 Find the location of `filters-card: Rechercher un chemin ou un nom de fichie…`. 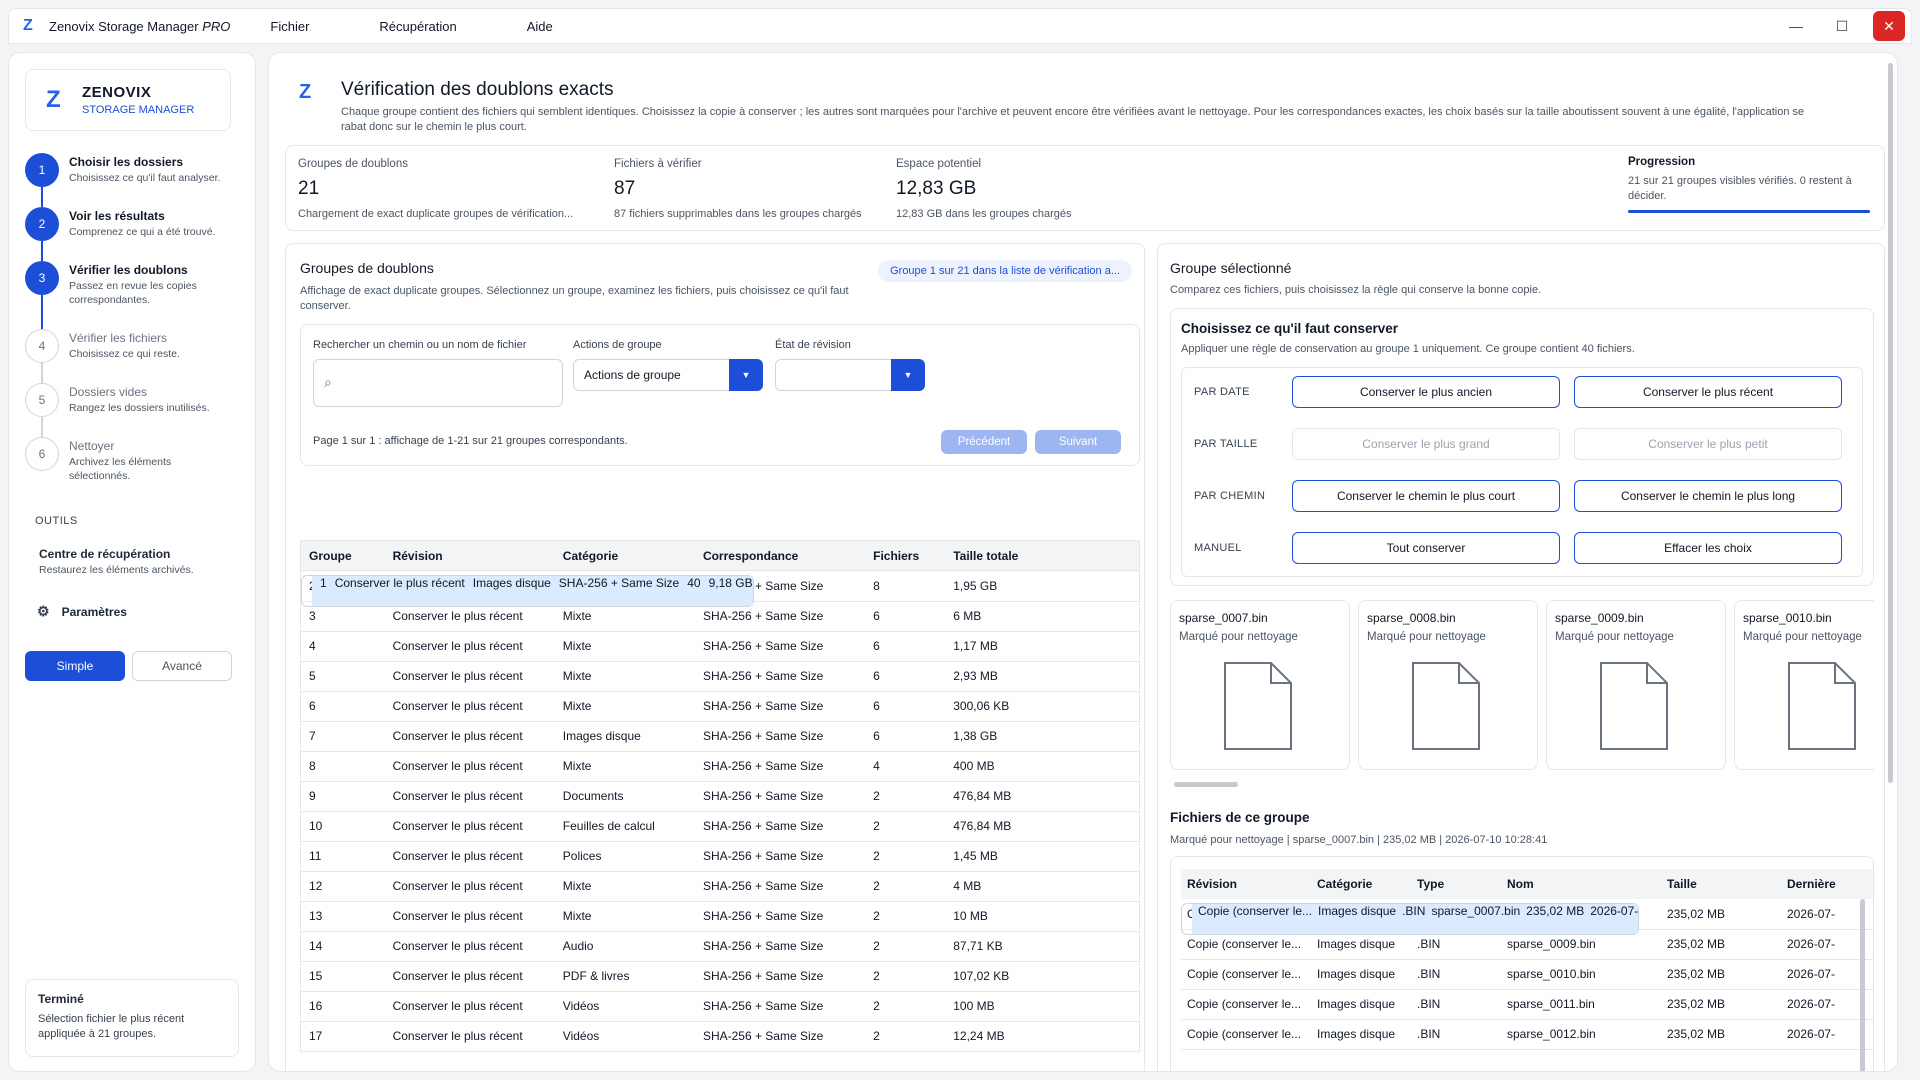

filters-card: Rechercher un chemin ou un nom de fichie… is located at coordinates (720, 395).